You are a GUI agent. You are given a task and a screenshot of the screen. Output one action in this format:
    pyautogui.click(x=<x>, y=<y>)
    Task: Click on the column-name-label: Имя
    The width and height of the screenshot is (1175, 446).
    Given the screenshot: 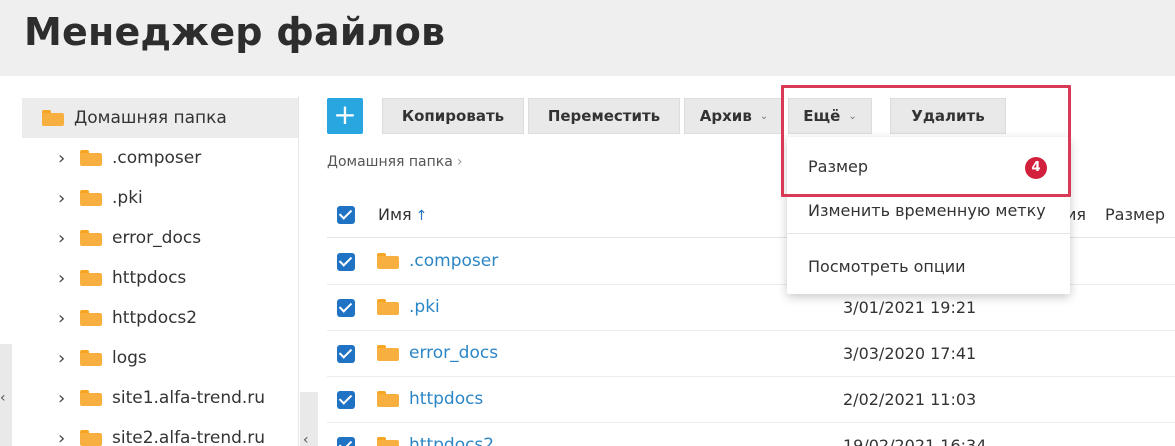 What is the action you would take?
    pyautogui.click(x=395, y=214)
    